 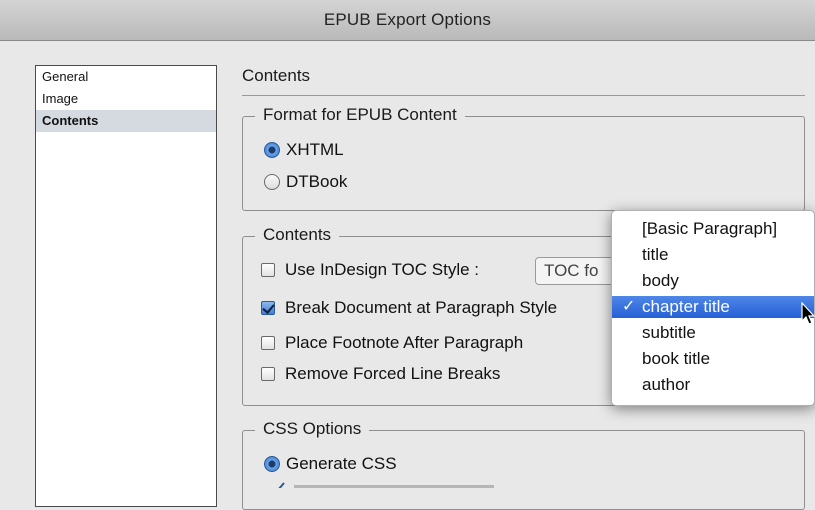 I want to click on section-divider, so click(x=523, y=95).